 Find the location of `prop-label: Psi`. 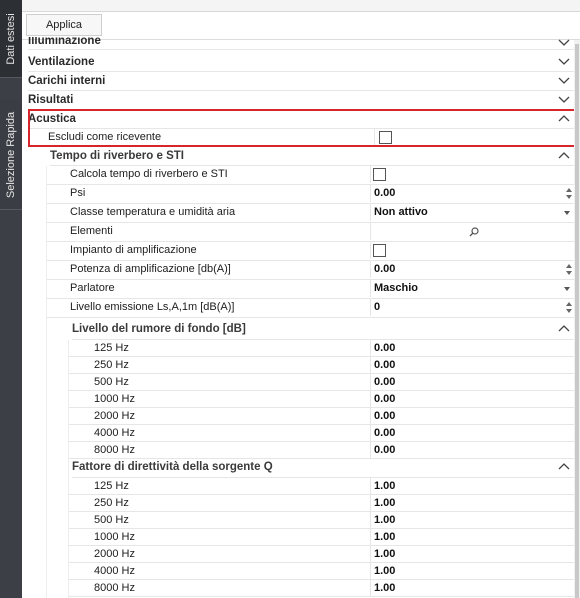

prop-label: Psi is located at coordinates (78, 193).